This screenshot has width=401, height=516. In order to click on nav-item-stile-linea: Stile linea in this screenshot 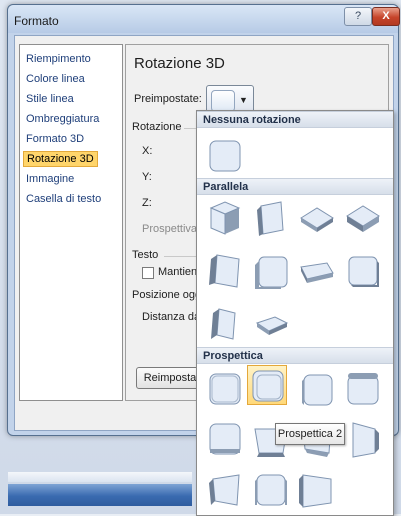, I will do `click(50, 99)`.